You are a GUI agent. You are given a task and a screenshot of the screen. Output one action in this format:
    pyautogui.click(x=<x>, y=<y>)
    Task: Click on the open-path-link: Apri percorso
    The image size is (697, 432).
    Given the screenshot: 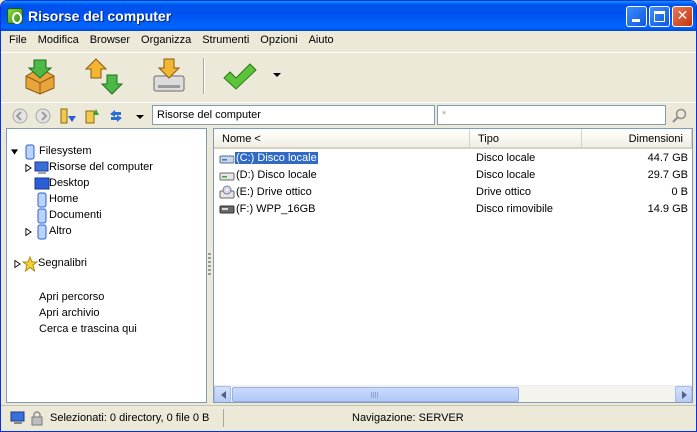 What is the action you would take?
    pyautogui.click(x=71, y=297)
    